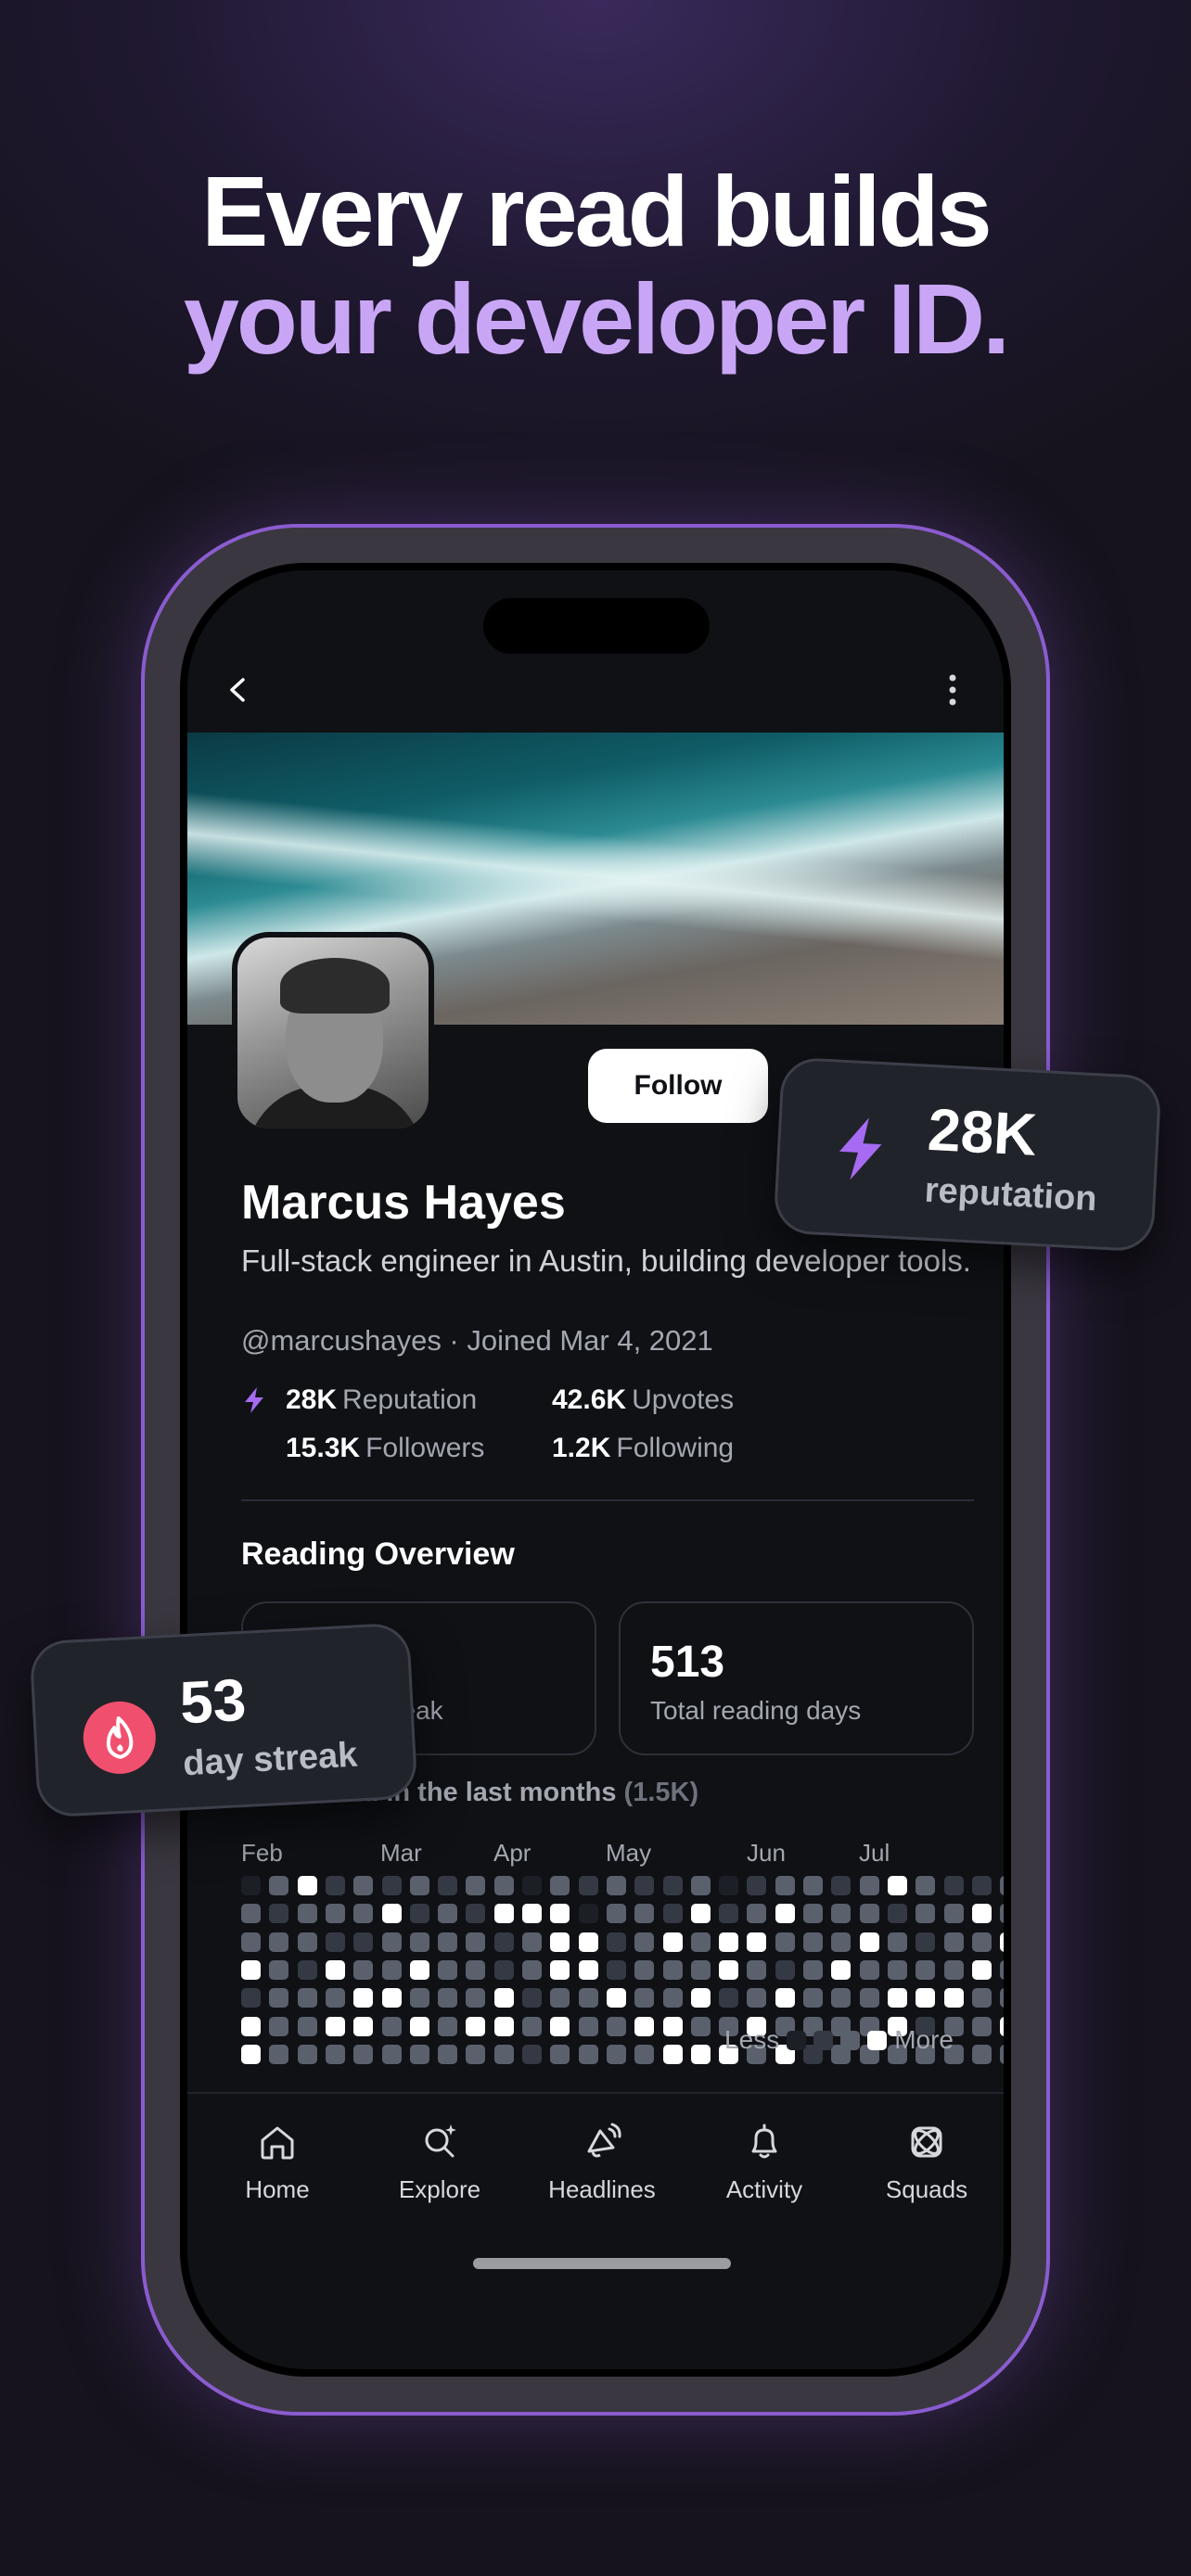 The image size is (1191, 2576). I want to click on stat-reputation: 28K Reputation, so click(381, 1400).